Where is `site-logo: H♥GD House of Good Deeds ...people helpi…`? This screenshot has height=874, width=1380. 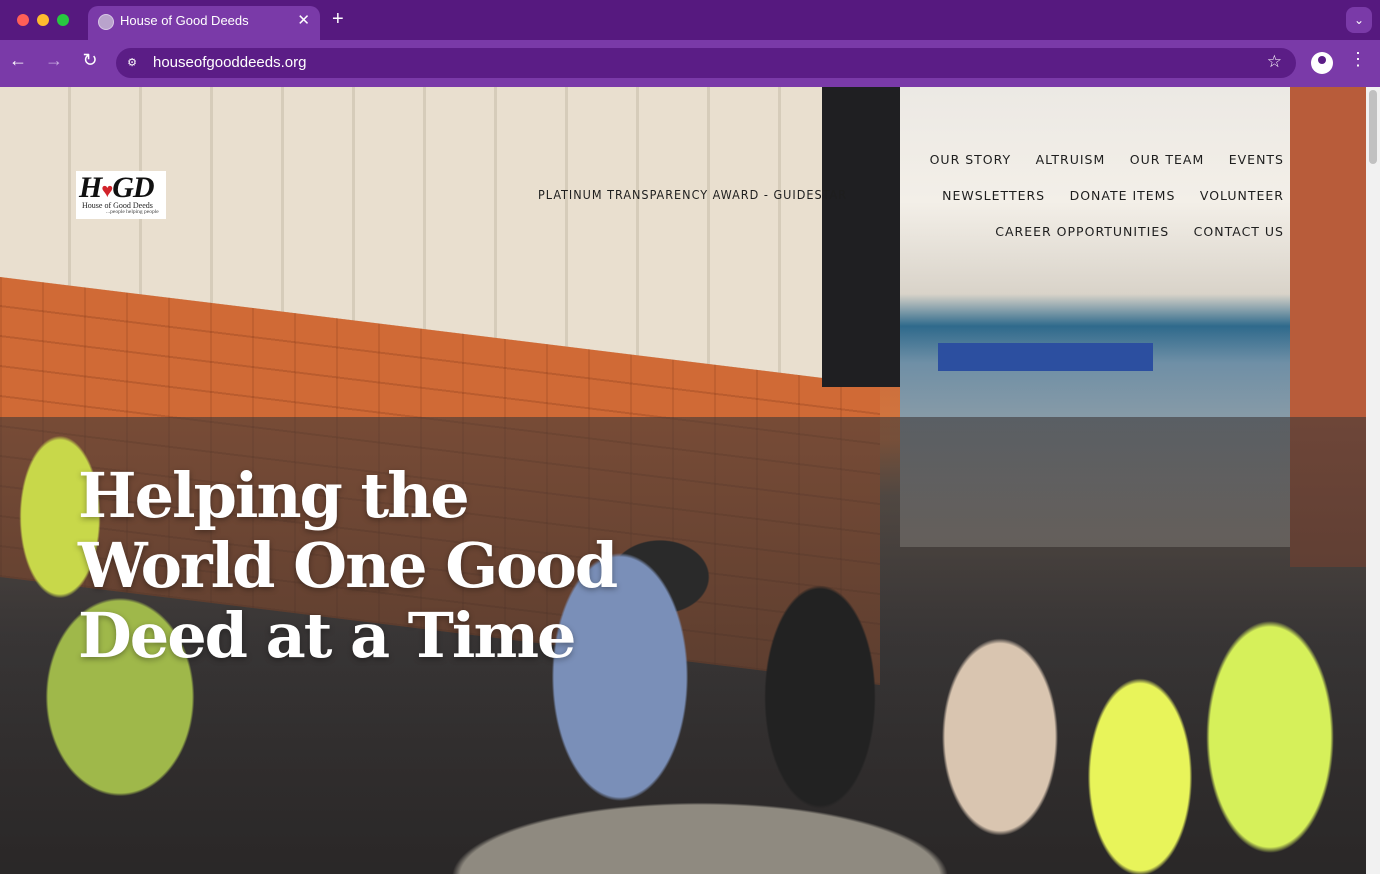 site-logo: H♥GD House of Good Deeds ...people helpi… is located at coordinates (121, 195).